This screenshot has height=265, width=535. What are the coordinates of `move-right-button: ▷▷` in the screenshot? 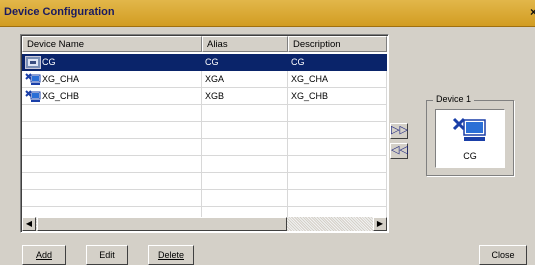 It's located at (399, 131).